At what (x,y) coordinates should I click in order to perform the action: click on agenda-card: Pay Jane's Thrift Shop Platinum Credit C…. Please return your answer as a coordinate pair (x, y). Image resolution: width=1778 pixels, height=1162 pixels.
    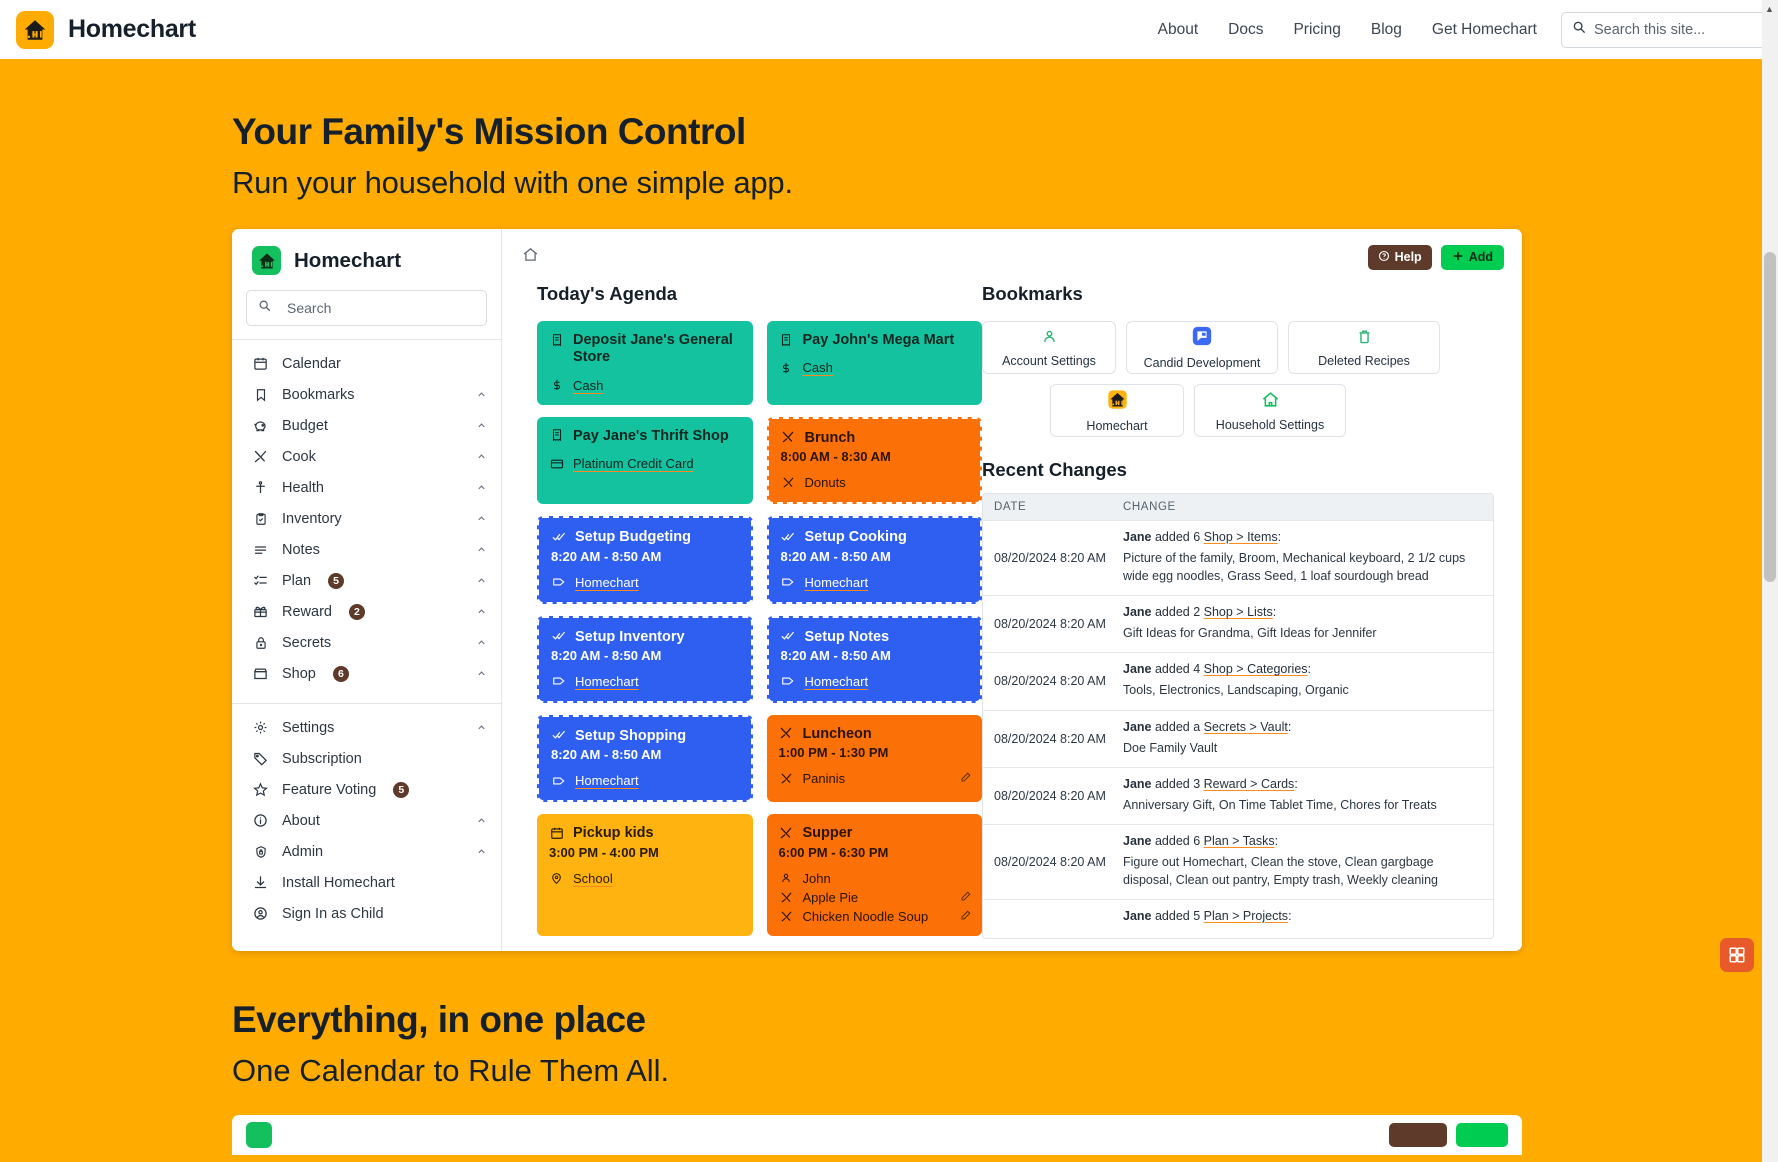
    Looking at the image, I should click on (645, 460).